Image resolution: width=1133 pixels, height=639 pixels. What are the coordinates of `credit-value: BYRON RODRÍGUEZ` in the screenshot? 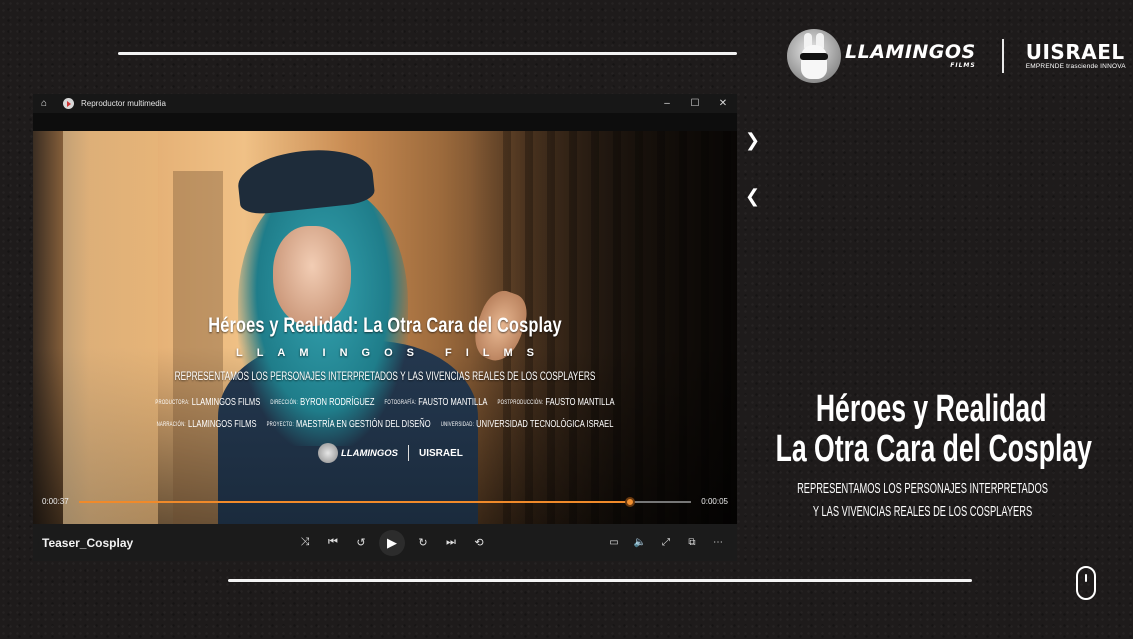 It's located at (337, 402).